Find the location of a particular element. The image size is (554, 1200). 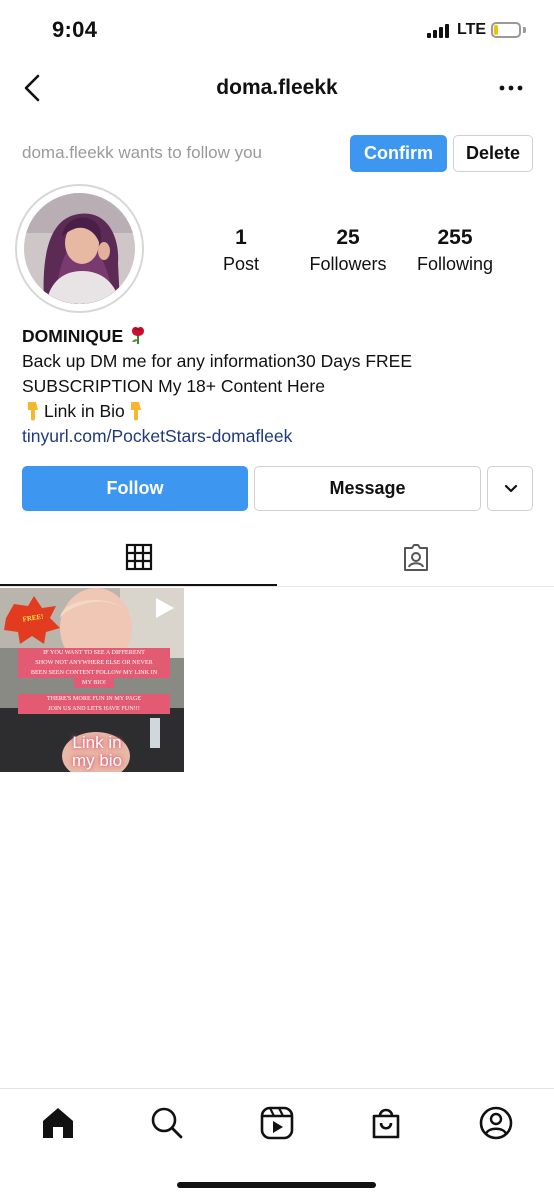

nav-shop is located at coordinates (386, 1123).